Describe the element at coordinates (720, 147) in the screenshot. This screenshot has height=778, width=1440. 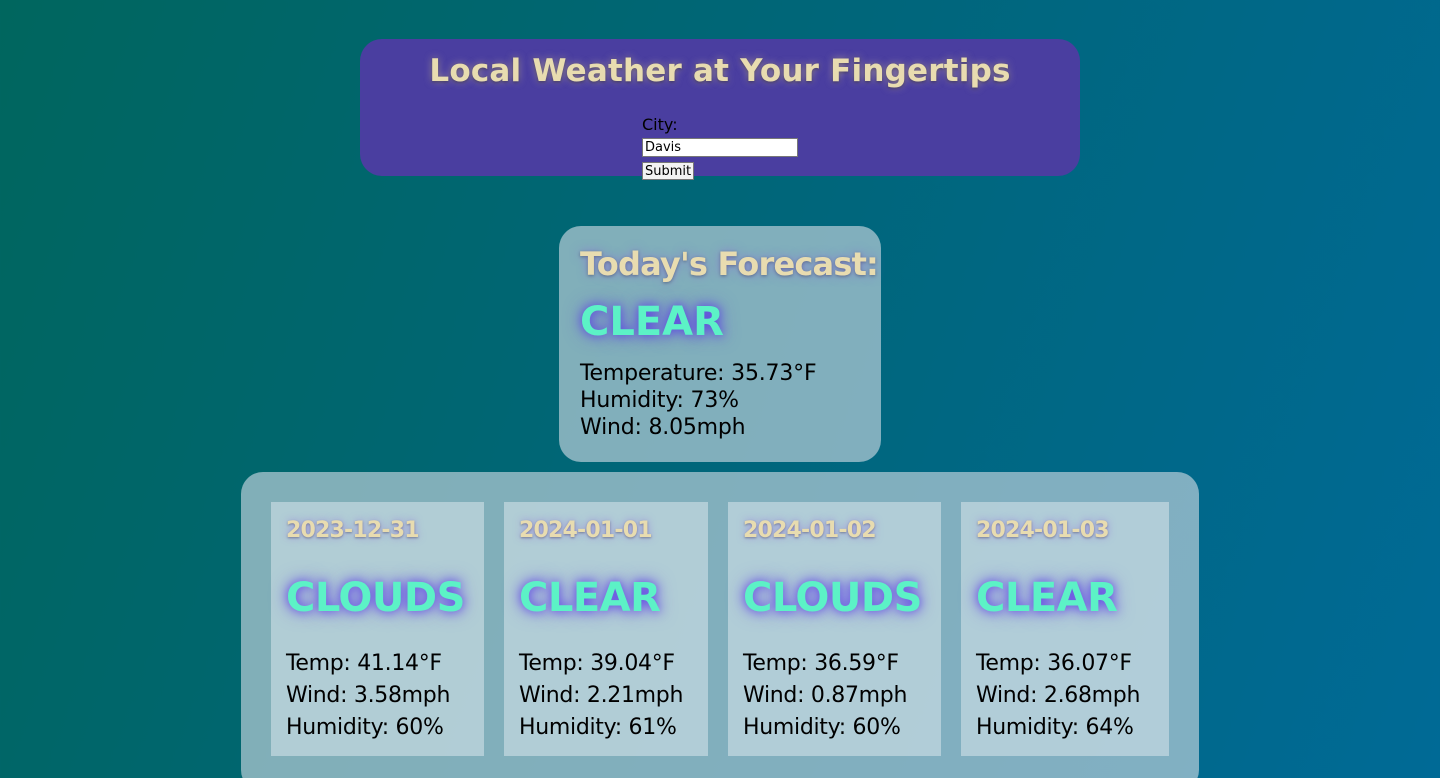
I see `city-input` at that location.